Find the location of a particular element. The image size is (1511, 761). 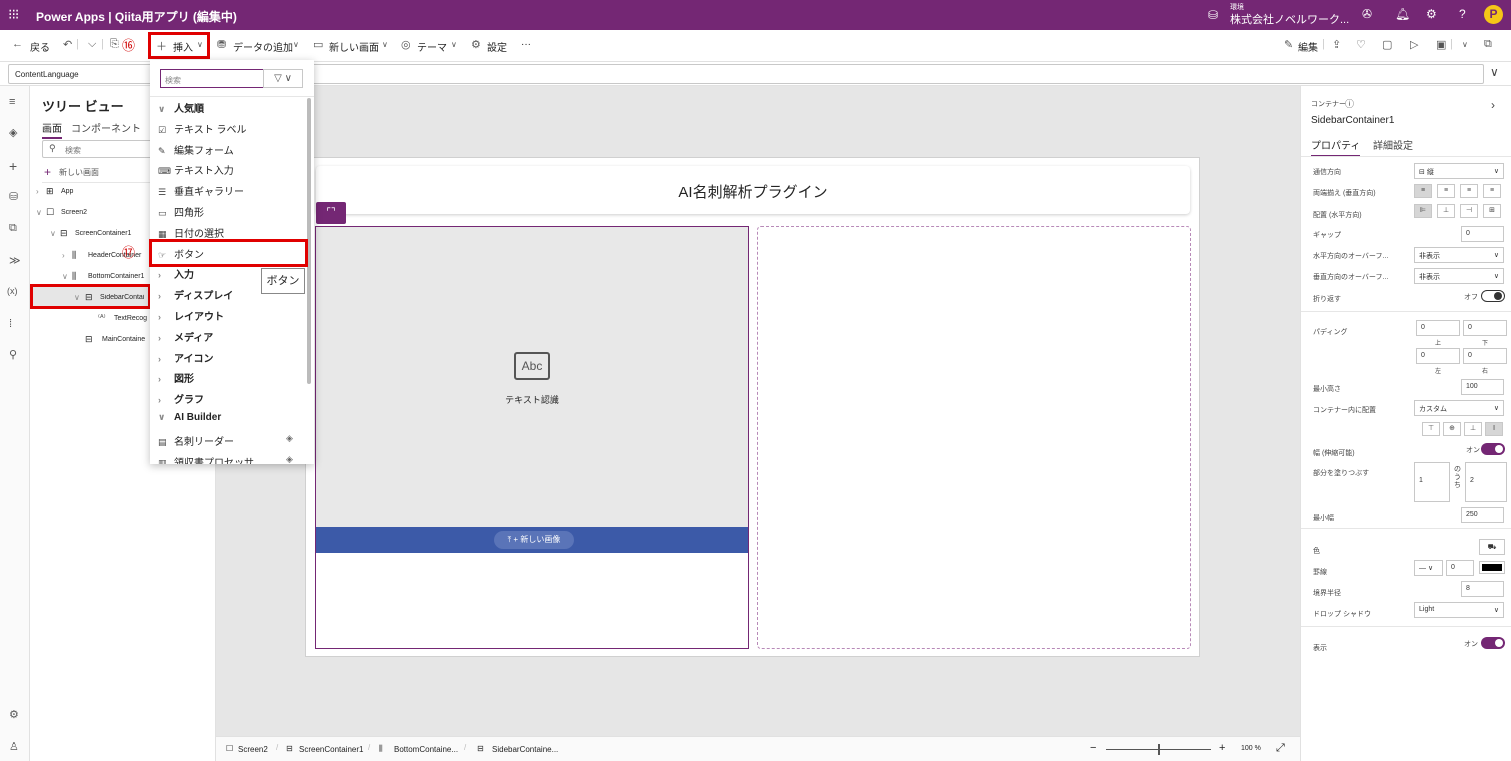

breadcrumb-screencontainer1: ScreenContainer1 is located at coordinates (331, 749).